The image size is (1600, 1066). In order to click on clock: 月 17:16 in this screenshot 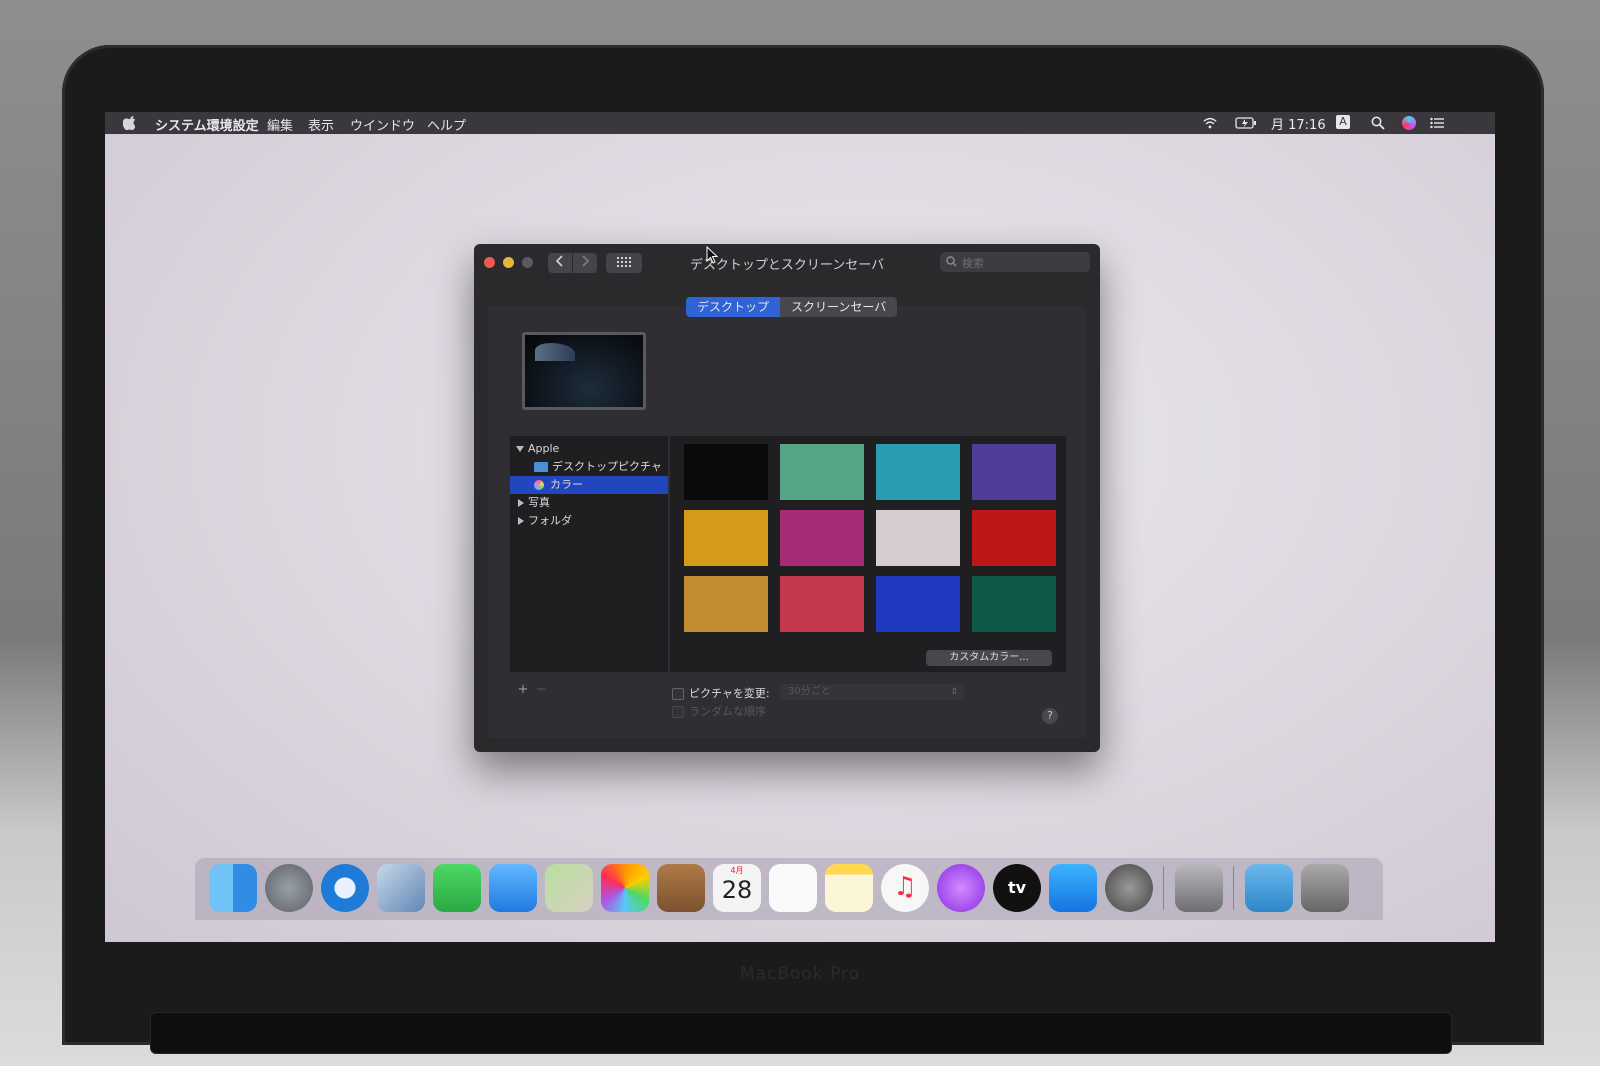, I will do `click(1298, 123)`.